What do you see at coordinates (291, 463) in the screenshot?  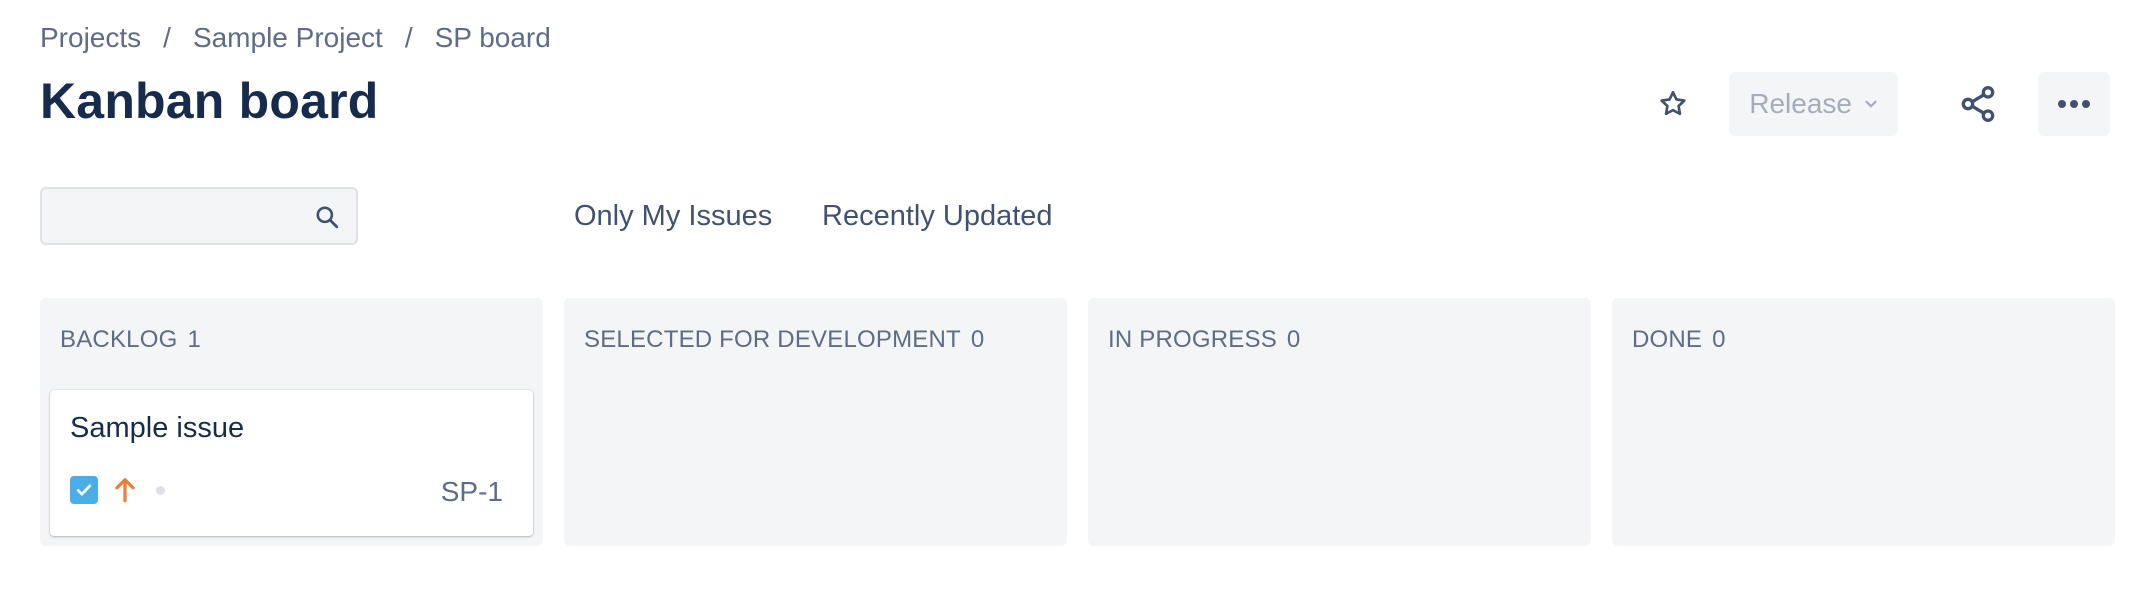 I see `issue-card: Sample issue SP-1` at bounding box center [291, 463].